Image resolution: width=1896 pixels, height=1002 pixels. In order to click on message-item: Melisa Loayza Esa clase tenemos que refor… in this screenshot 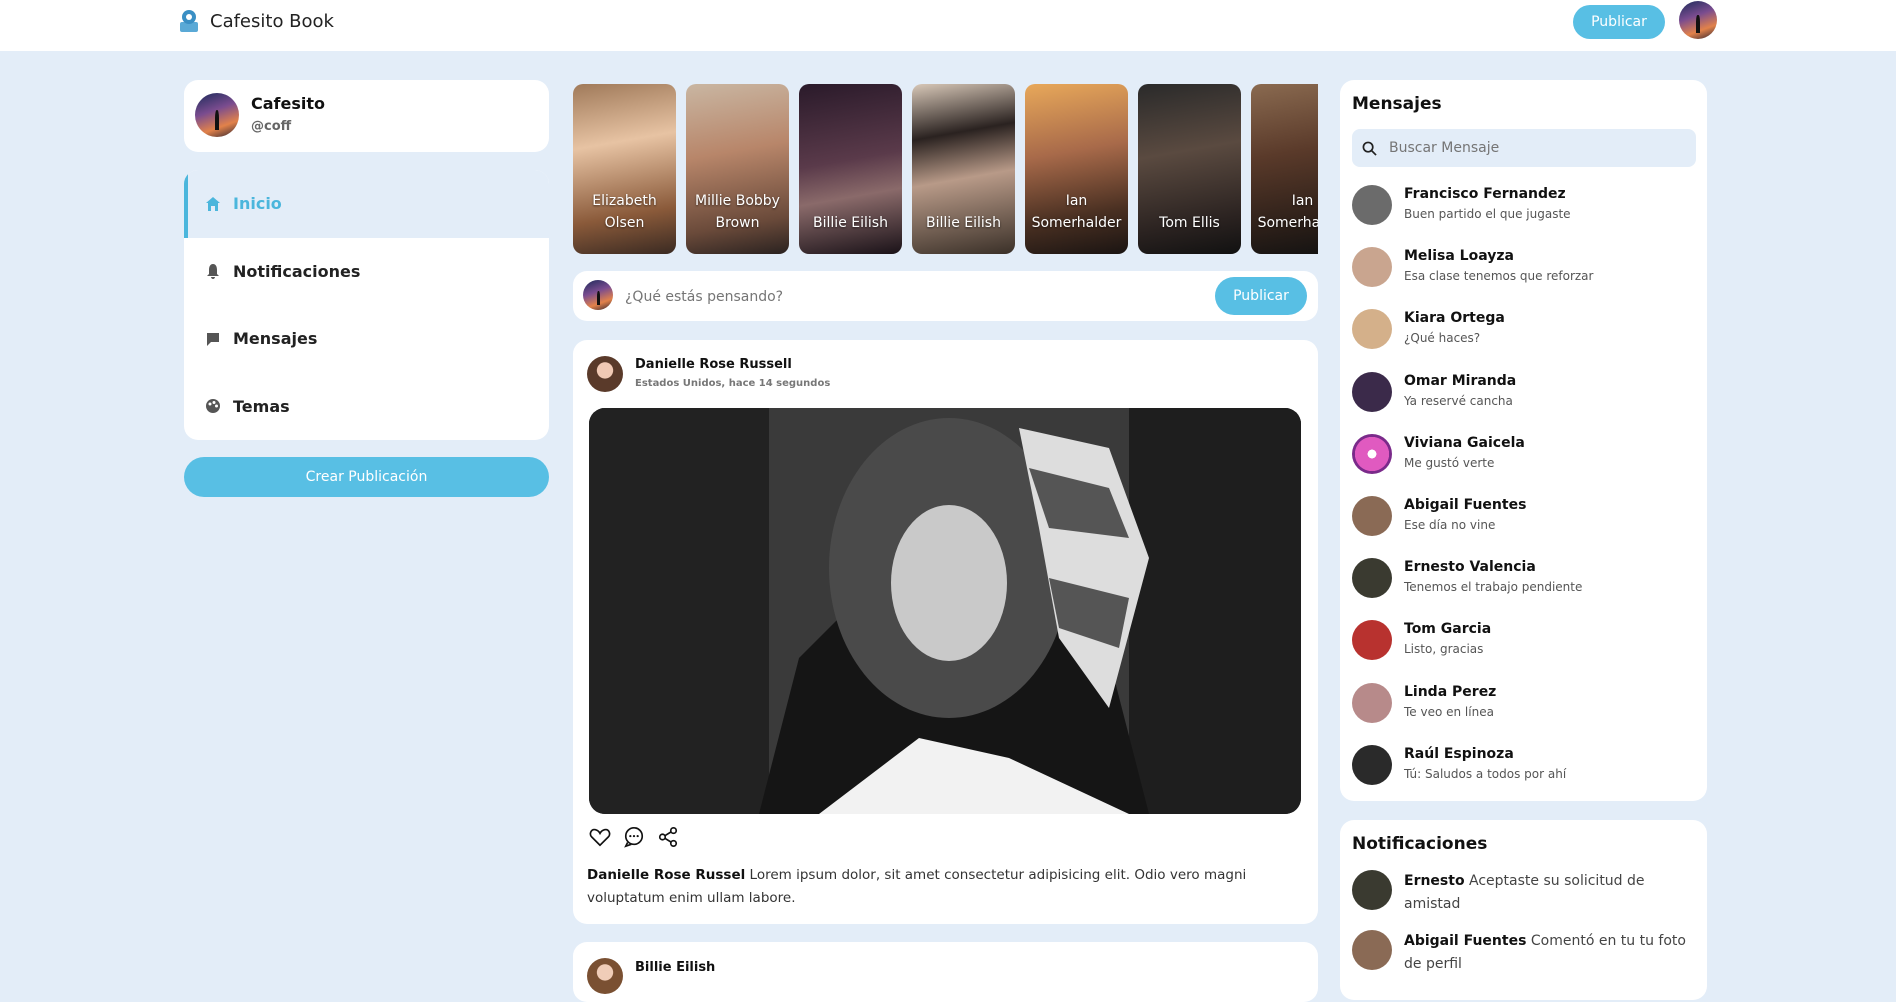, I will do `click(1526, 276)`.